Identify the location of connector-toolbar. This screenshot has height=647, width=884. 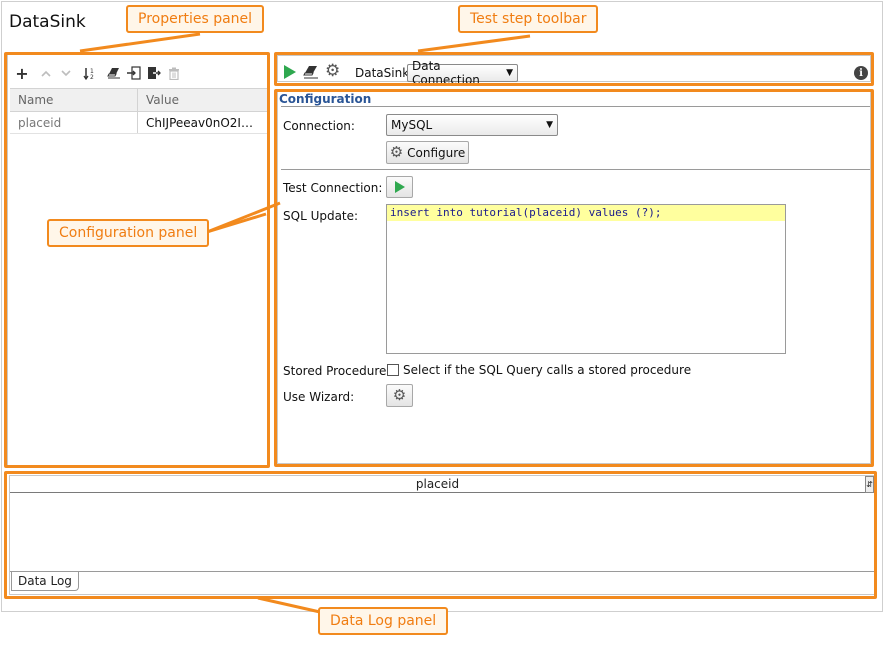
(474, 43).